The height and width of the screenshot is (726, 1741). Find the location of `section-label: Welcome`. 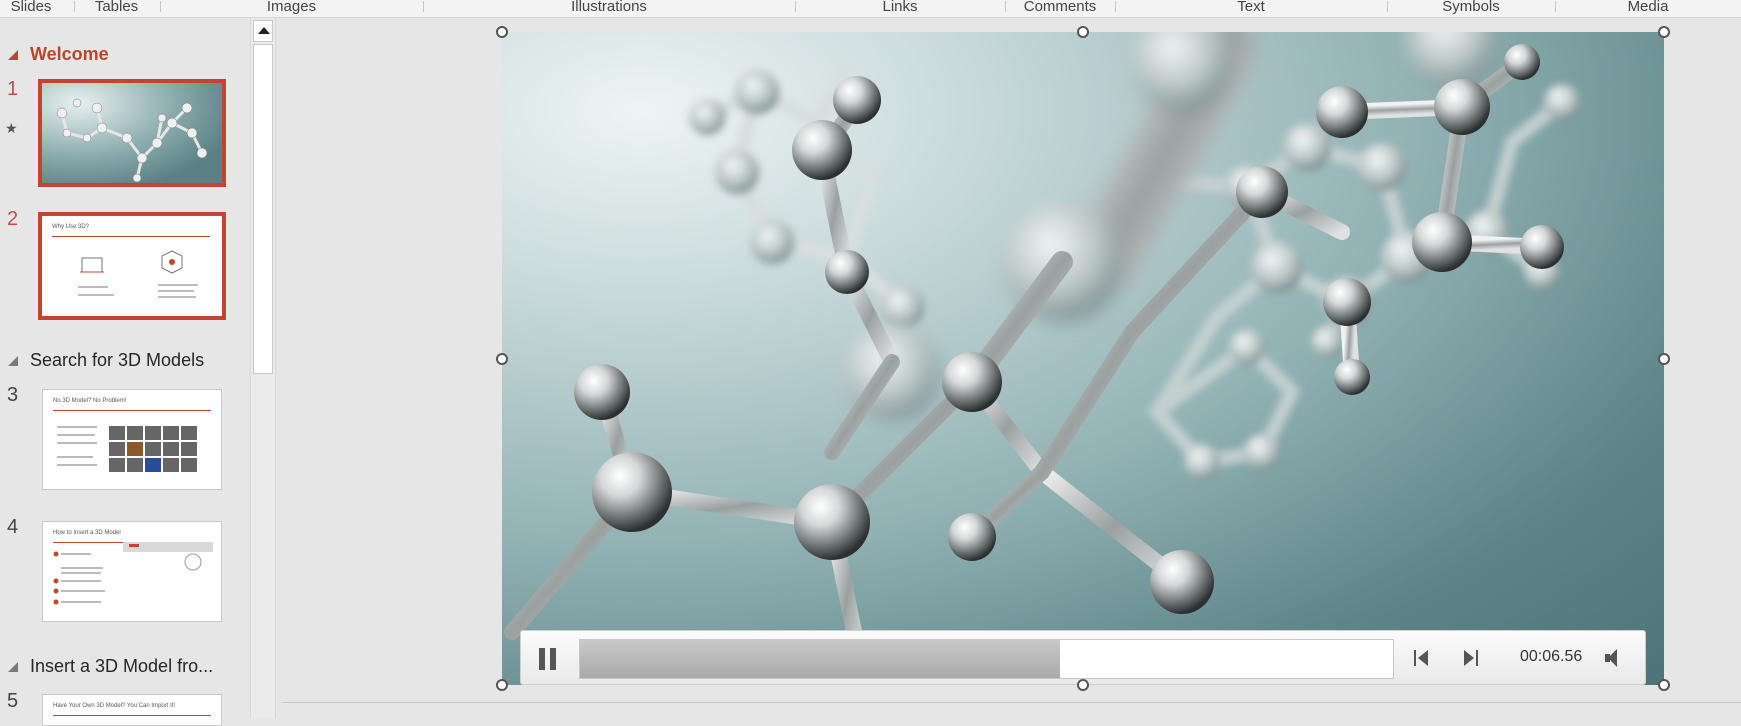

section-label: Welcome is located at coordinates (69, 54).